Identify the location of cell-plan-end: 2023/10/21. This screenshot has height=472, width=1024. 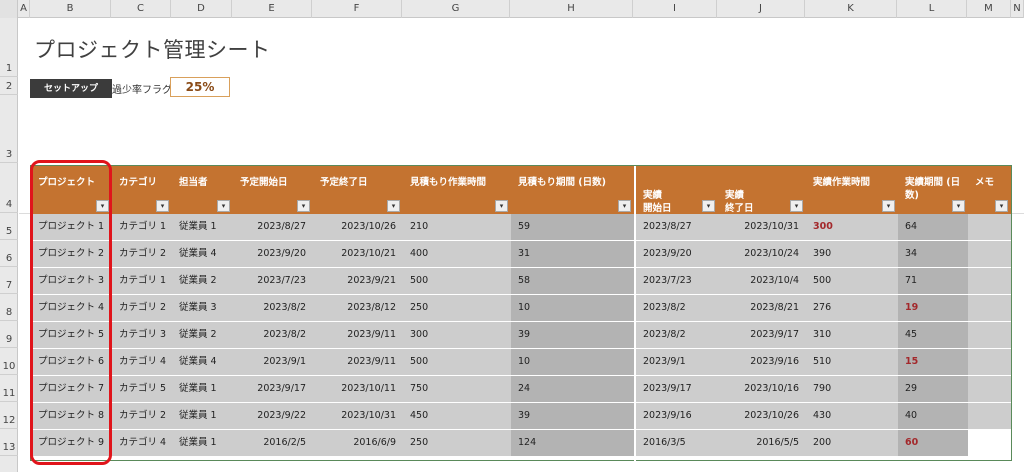
(358, 254).